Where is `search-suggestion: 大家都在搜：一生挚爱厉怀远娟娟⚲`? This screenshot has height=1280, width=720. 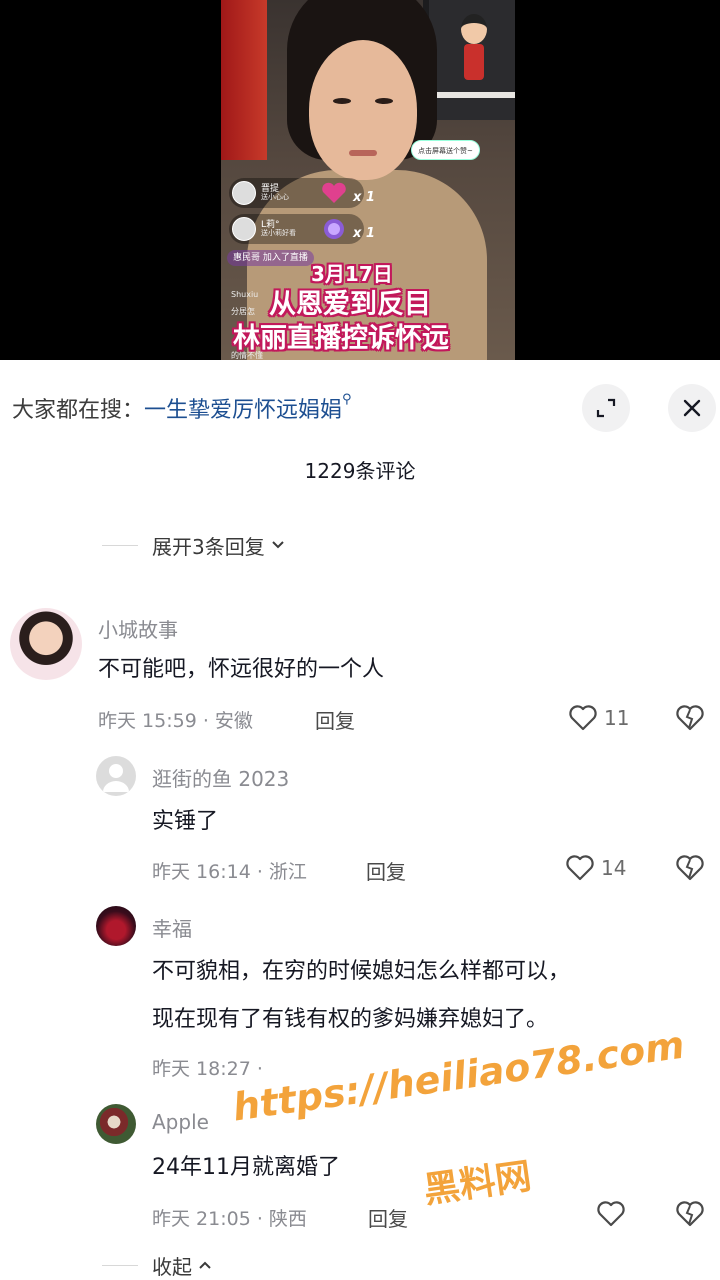
search-suggestion: 大家都在搜：一生挚爱厉怀远娟娟⚲ is located at coordinates (182, 408).